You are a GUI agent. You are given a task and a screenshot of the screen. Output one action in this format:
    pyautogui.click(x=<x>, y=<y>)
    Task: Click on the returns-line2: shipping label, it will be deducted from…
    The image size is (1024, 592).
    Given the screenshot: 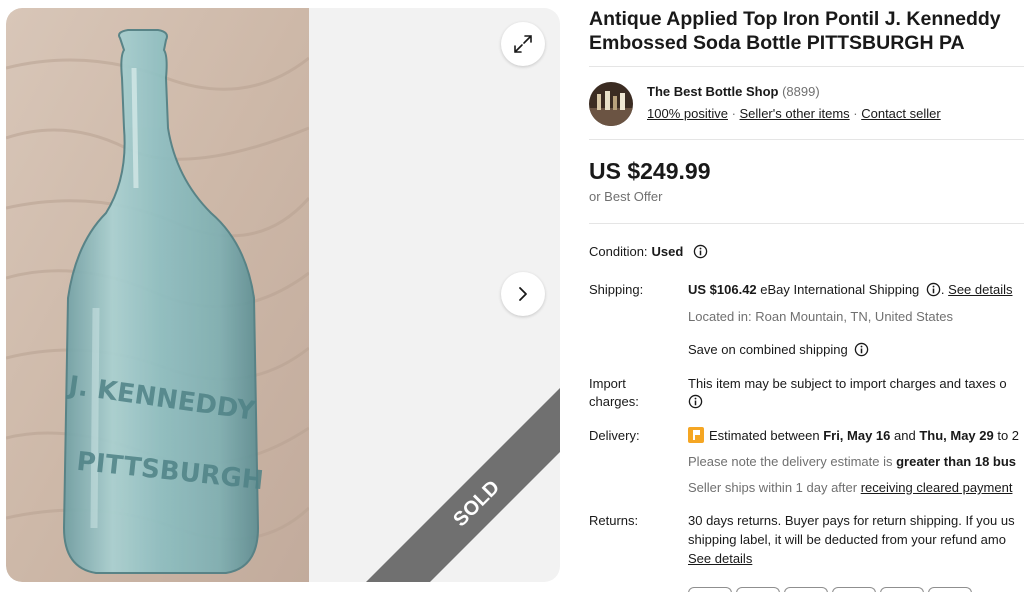 What is the action you would take?
    pyautogui.click(x=847, y=539)
    